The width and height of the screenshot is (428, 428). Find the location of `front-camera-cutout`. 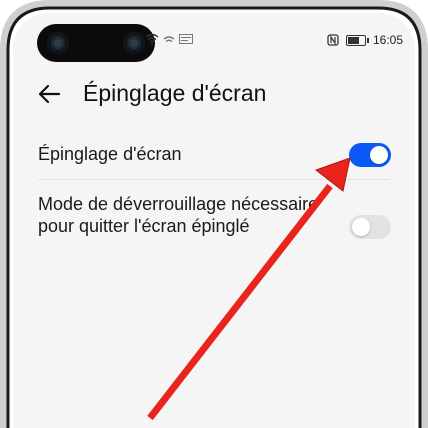

front-camera-cutout is located at coordinates (96, 43).